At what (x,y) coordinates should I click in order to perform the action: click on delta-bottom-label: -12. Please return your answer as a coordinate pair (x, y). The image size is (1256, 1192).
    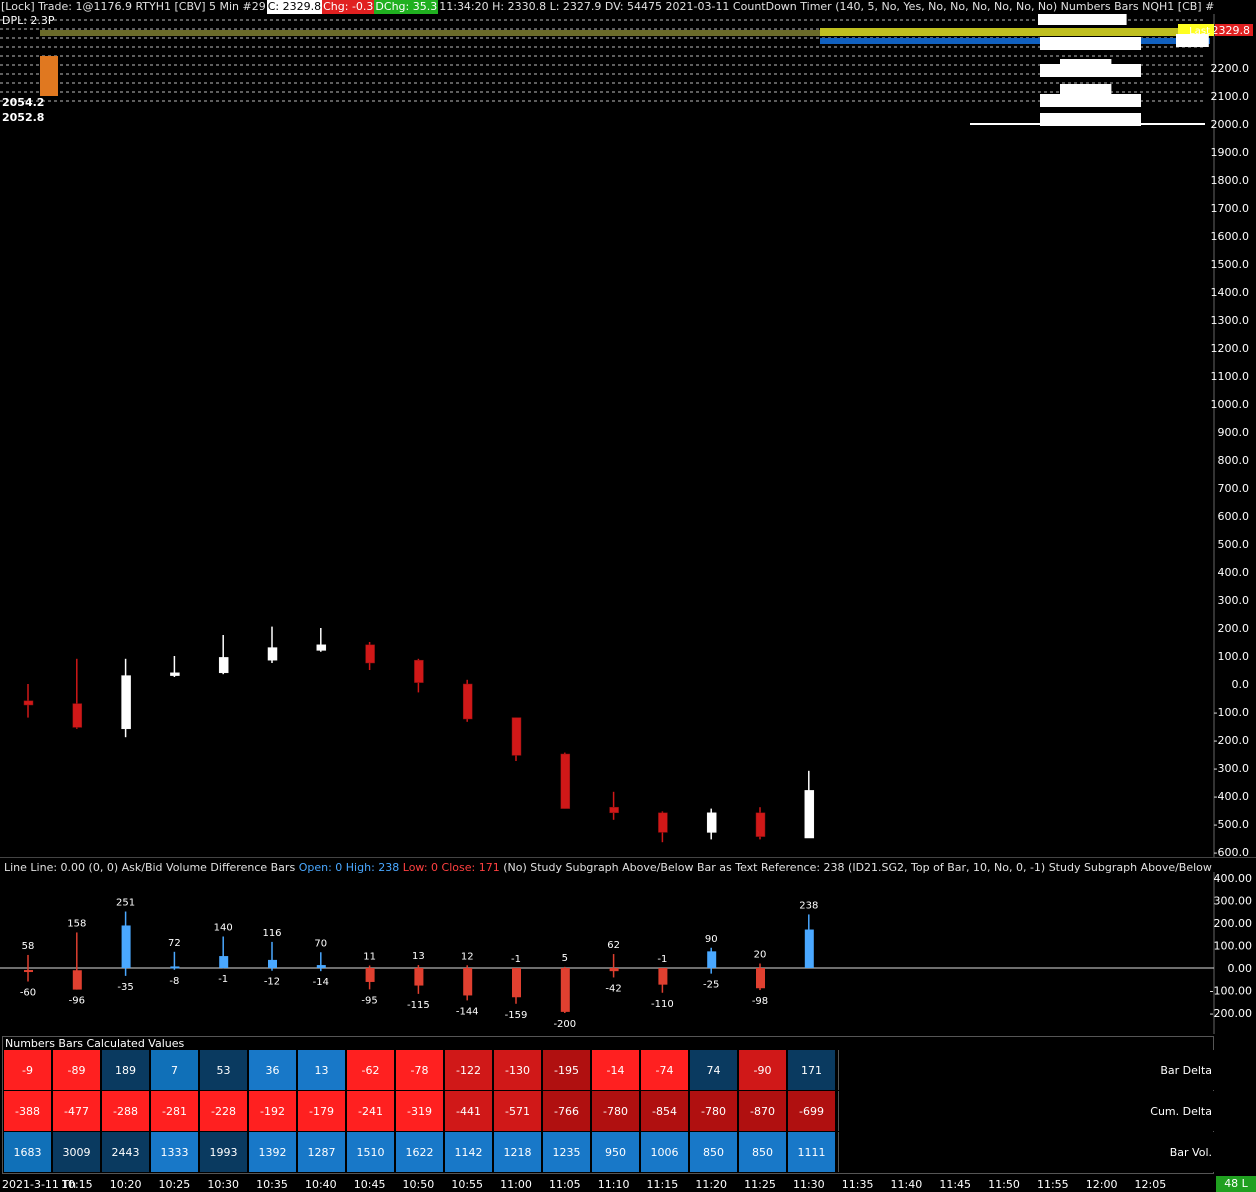
    Looking at the image, I should click on (272, 982).